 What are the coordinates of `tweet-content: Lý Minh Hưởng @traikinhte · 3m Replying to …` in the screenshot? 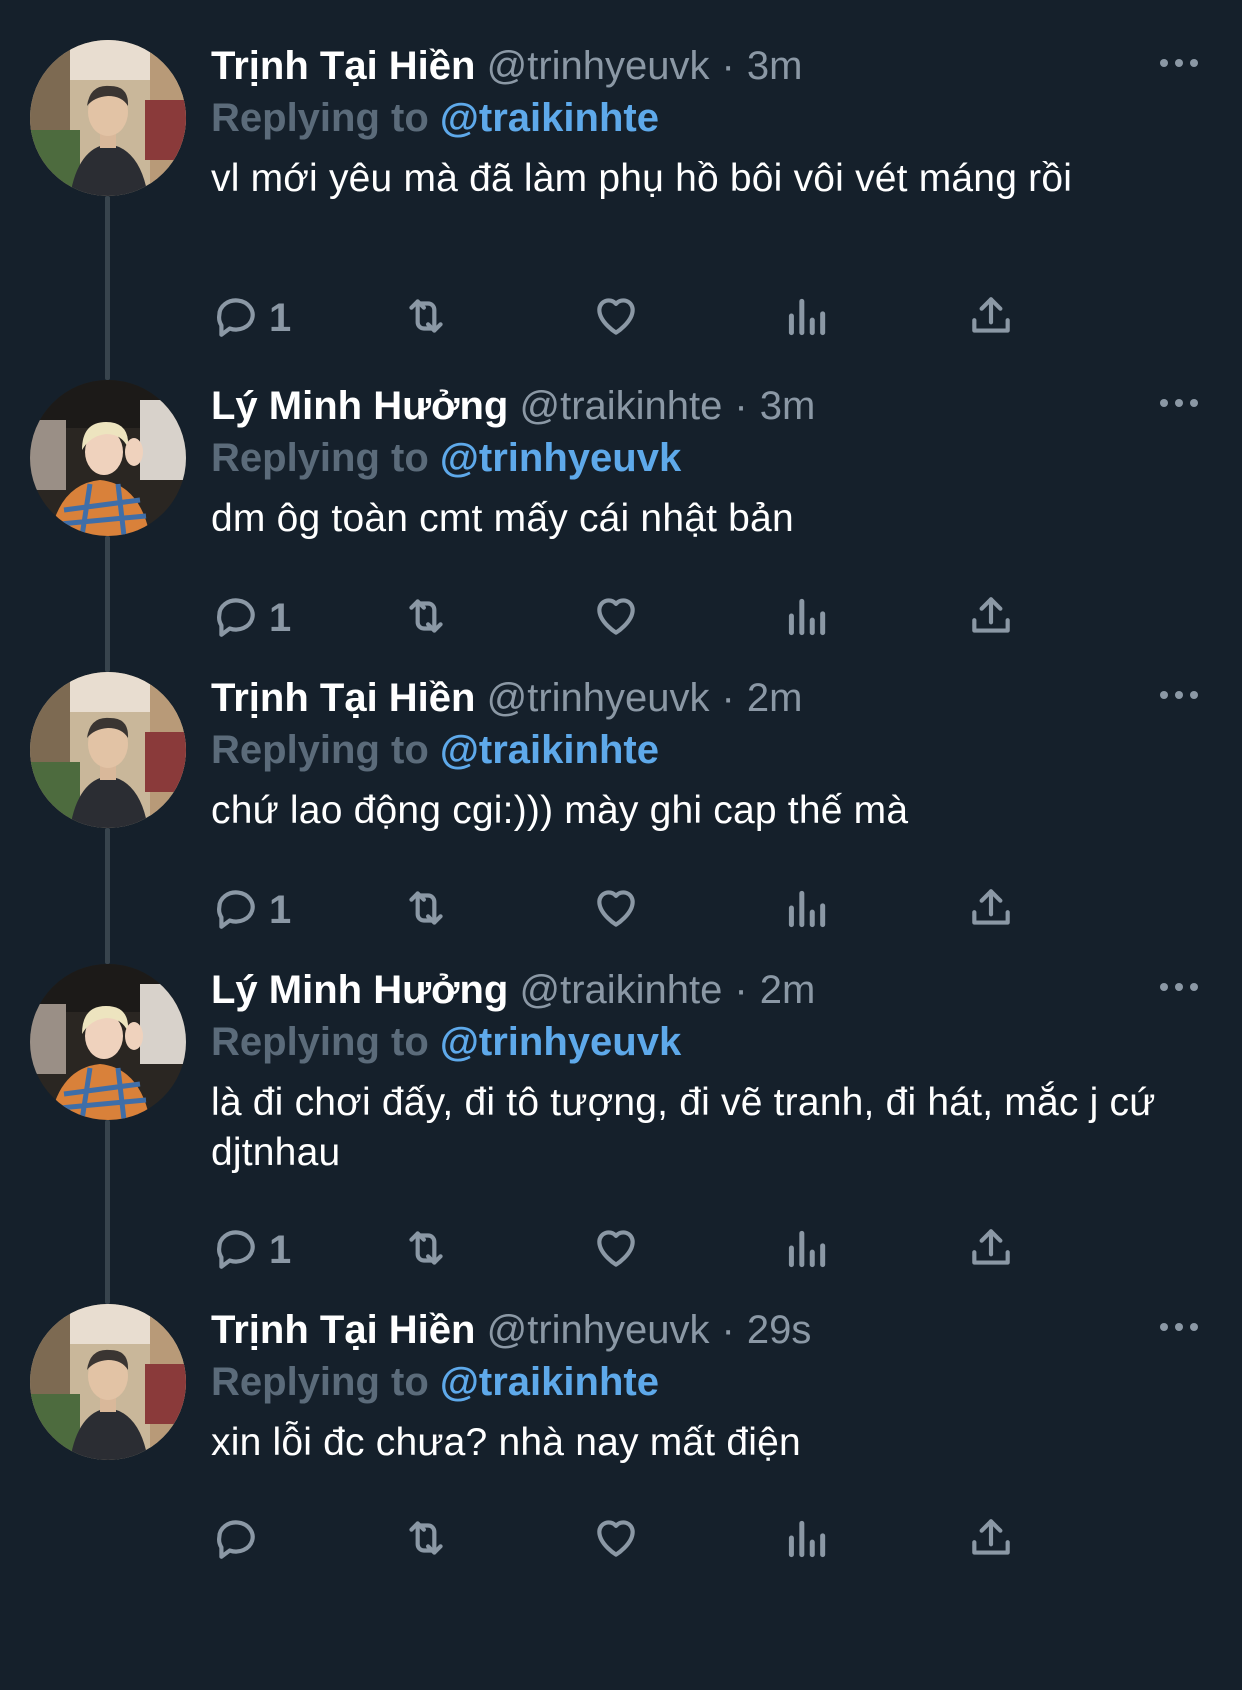 It's located at (706, 510).